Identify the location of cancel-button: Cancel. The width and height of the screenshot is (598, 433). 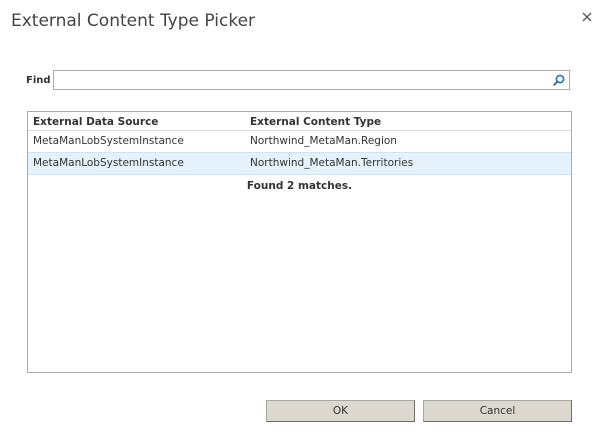
(497, 411).